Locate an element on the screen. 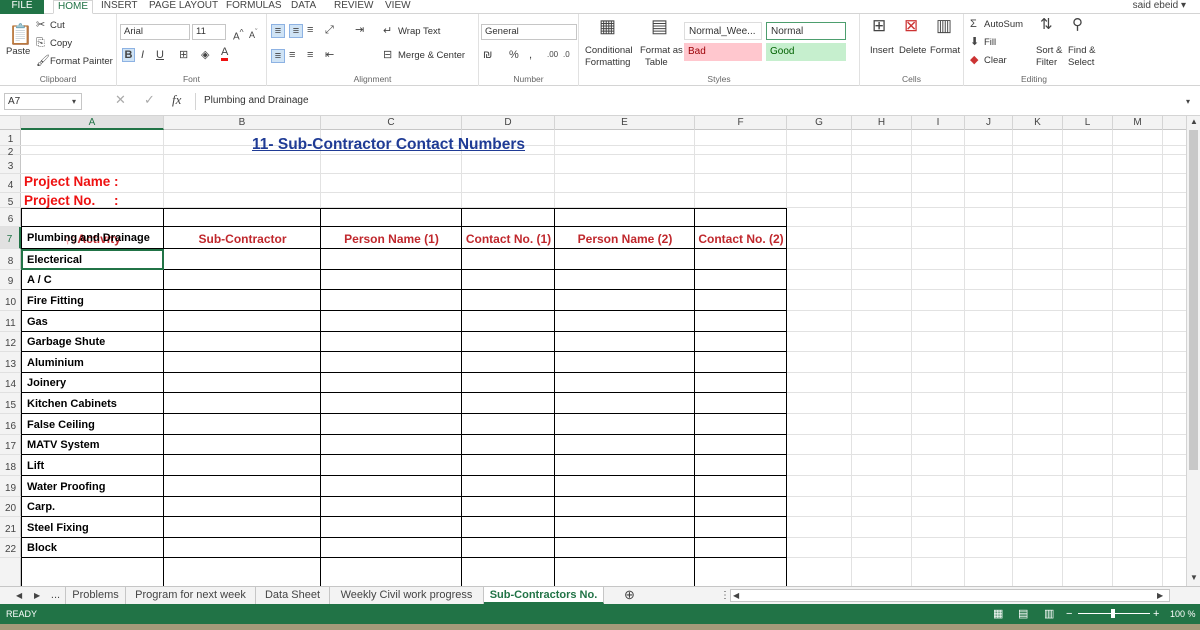 The width and height of the screenshot is (1200, 630). fill-button: Fill is located at coordinates (990, 42).